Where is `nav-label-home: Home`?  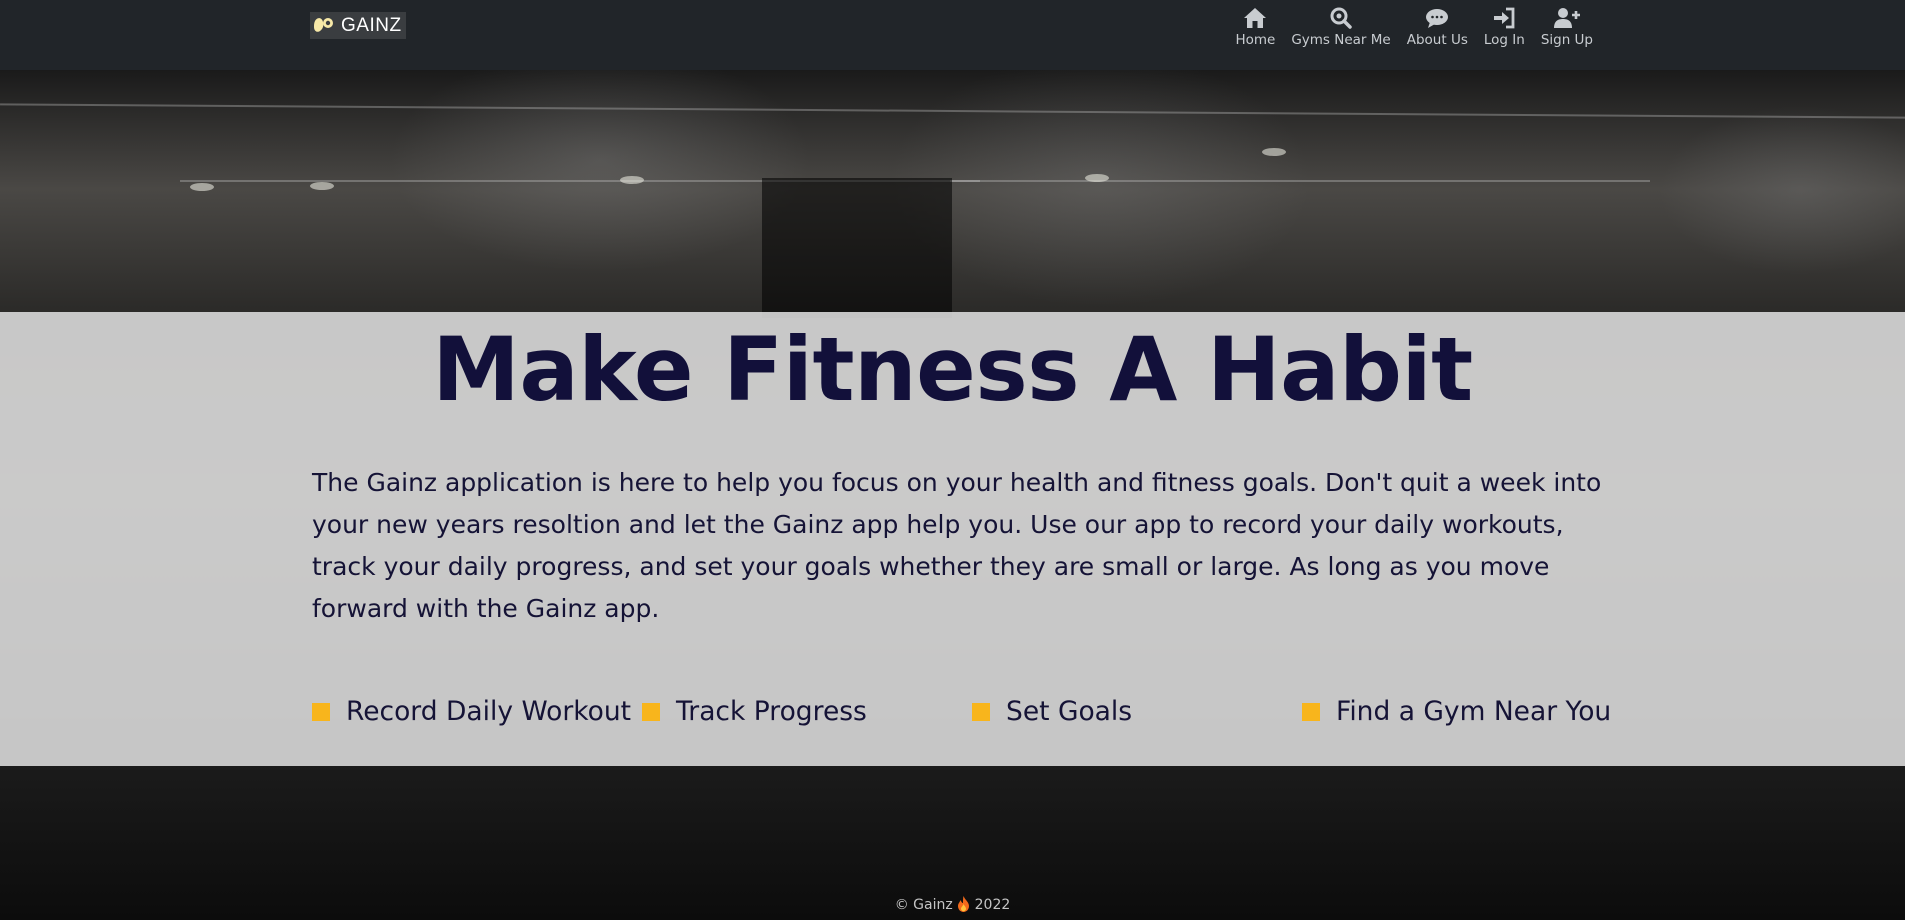
nav-label-home: Home is located at coordinates (1255, 40).